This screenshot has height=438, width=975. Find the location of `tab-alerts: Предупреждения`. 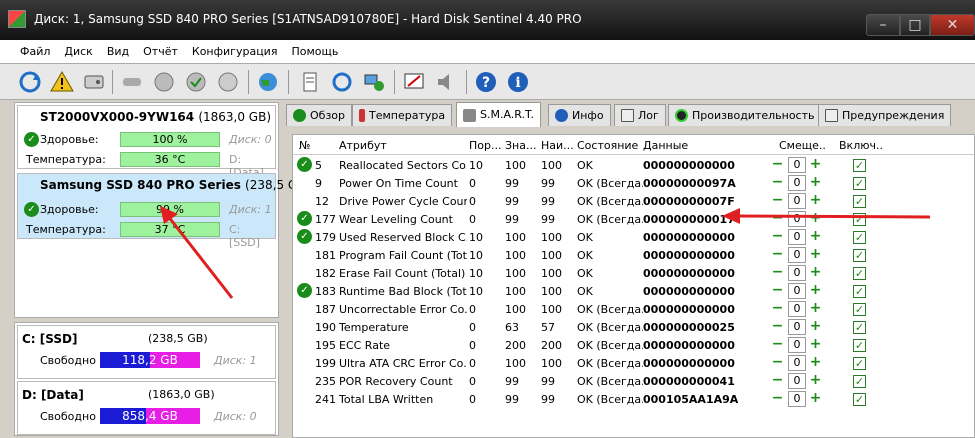

tab-alerts: Предупреждения is located at coordinates (885, 115).